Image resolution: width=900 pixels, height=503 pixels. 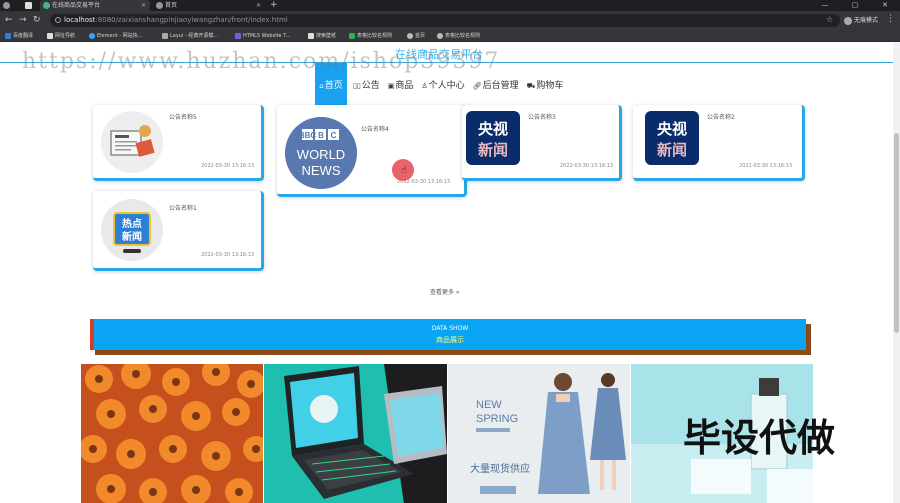 I want to click on maximize-button: ▢, so click(x=855, y=5).